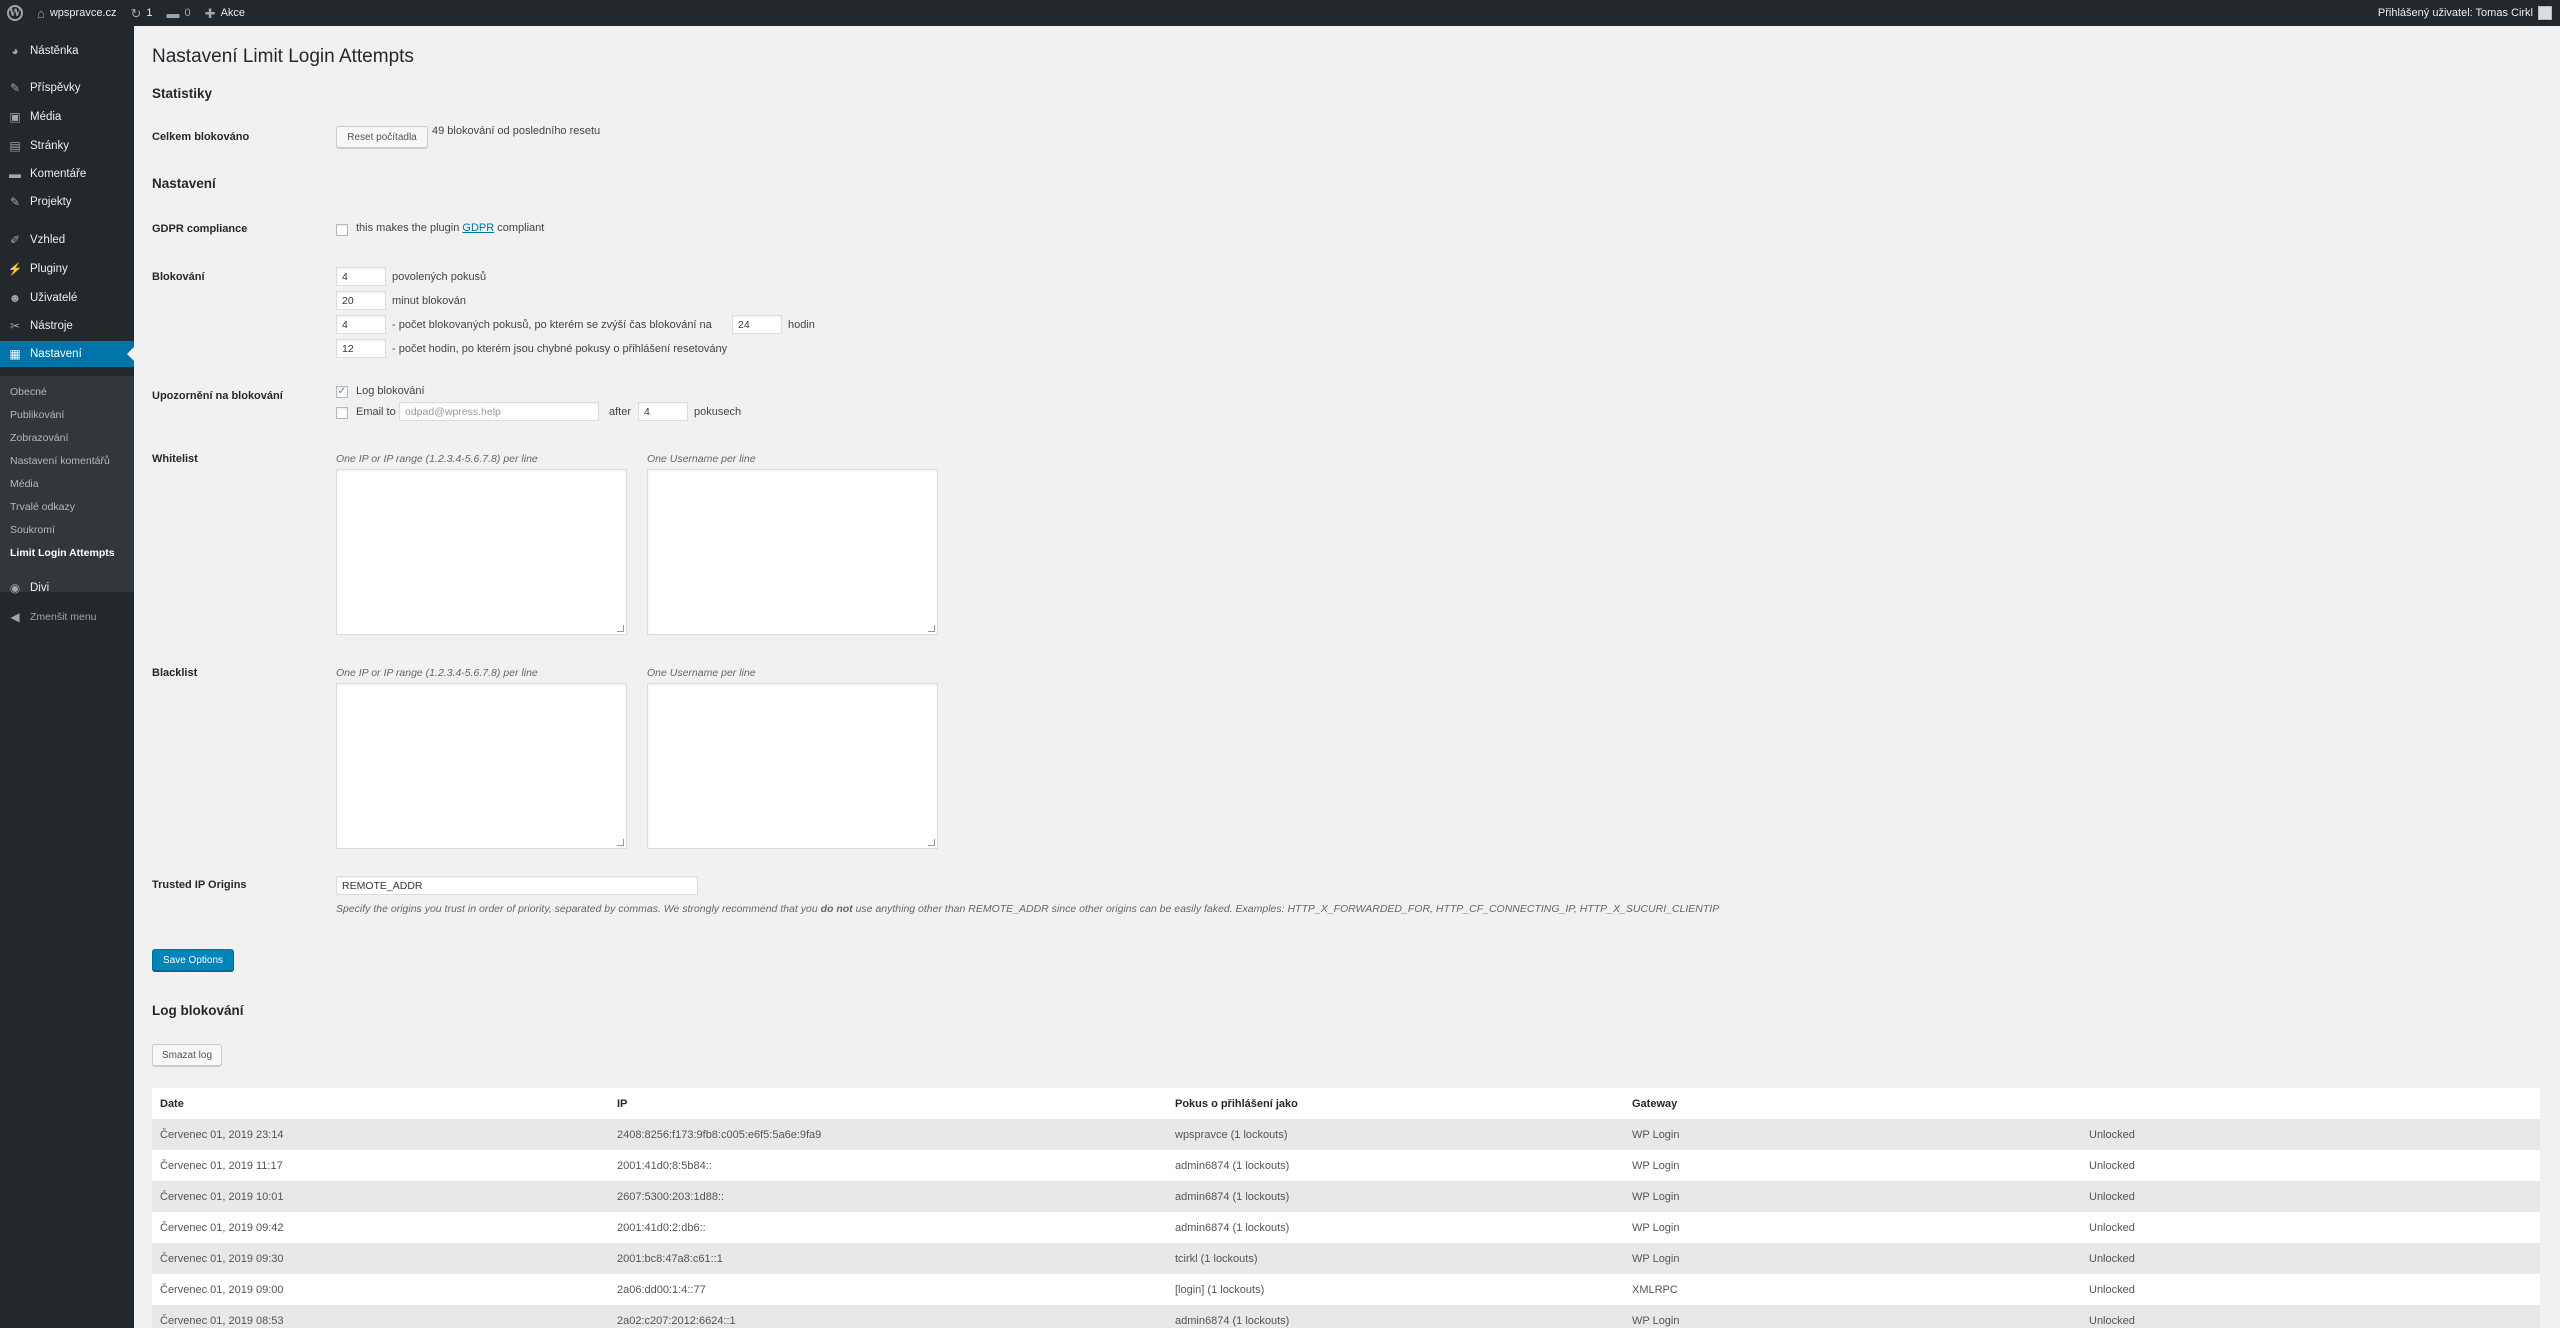 This screenshot has height=1328, width=2560. What do you see at coordinates (1655, 1103) in the screenshot?
I see `table-header-cell: Gateway` at bounding box center [1655, 1103].